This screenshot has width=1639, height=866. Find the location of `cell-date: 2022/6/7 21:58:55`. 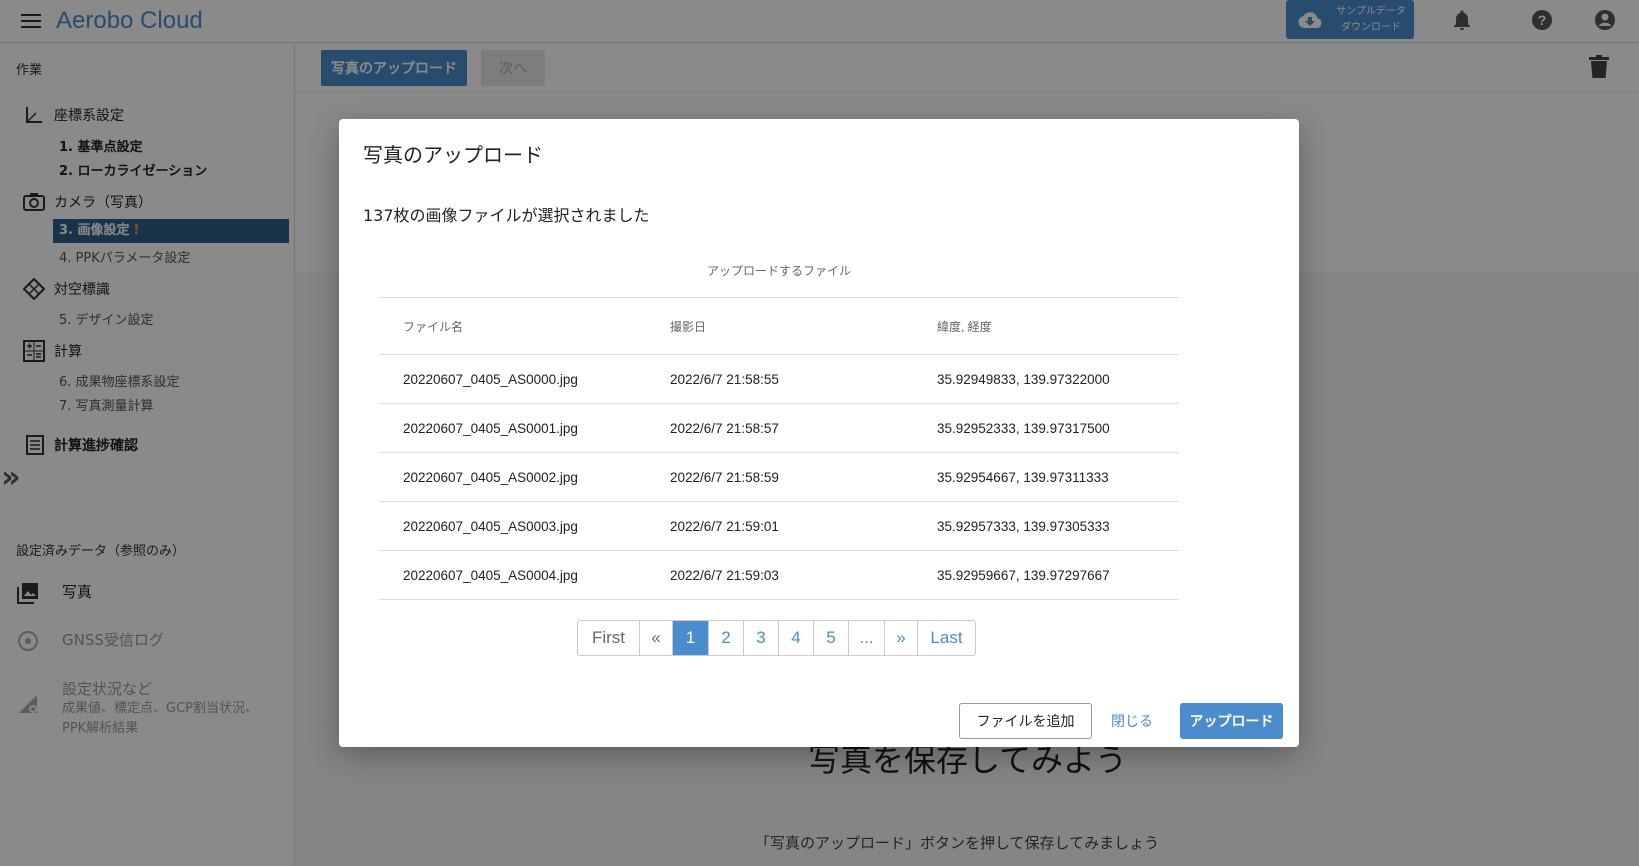

cell-date: 2022/6/7 21:58:55 is located at coordinates (779, 379).